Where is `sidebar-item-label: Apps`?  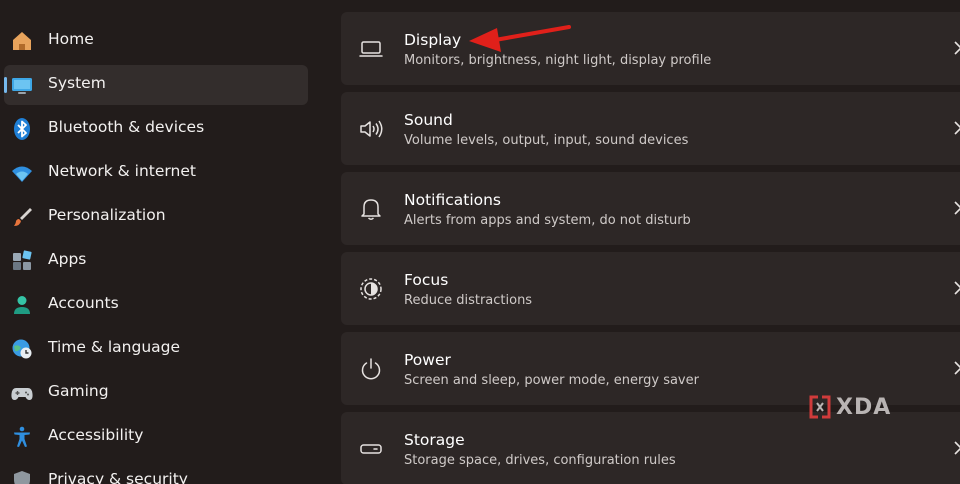 sidebar-item-label: Apps is located at coordinates (67, 259).